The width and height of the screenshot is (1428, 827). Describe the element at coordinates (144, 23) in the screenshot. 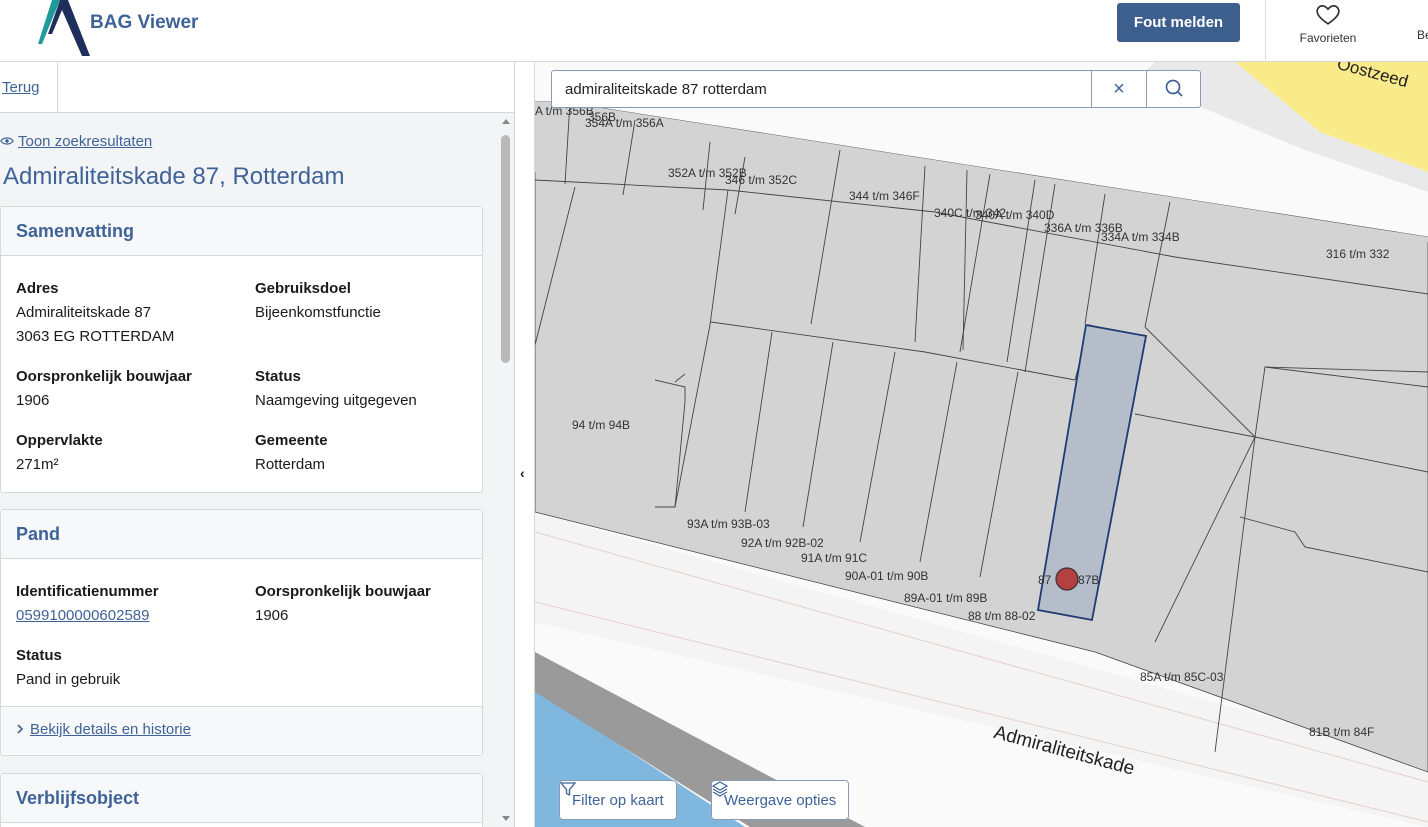

I see `app-title: BAG Viewer` at that location.